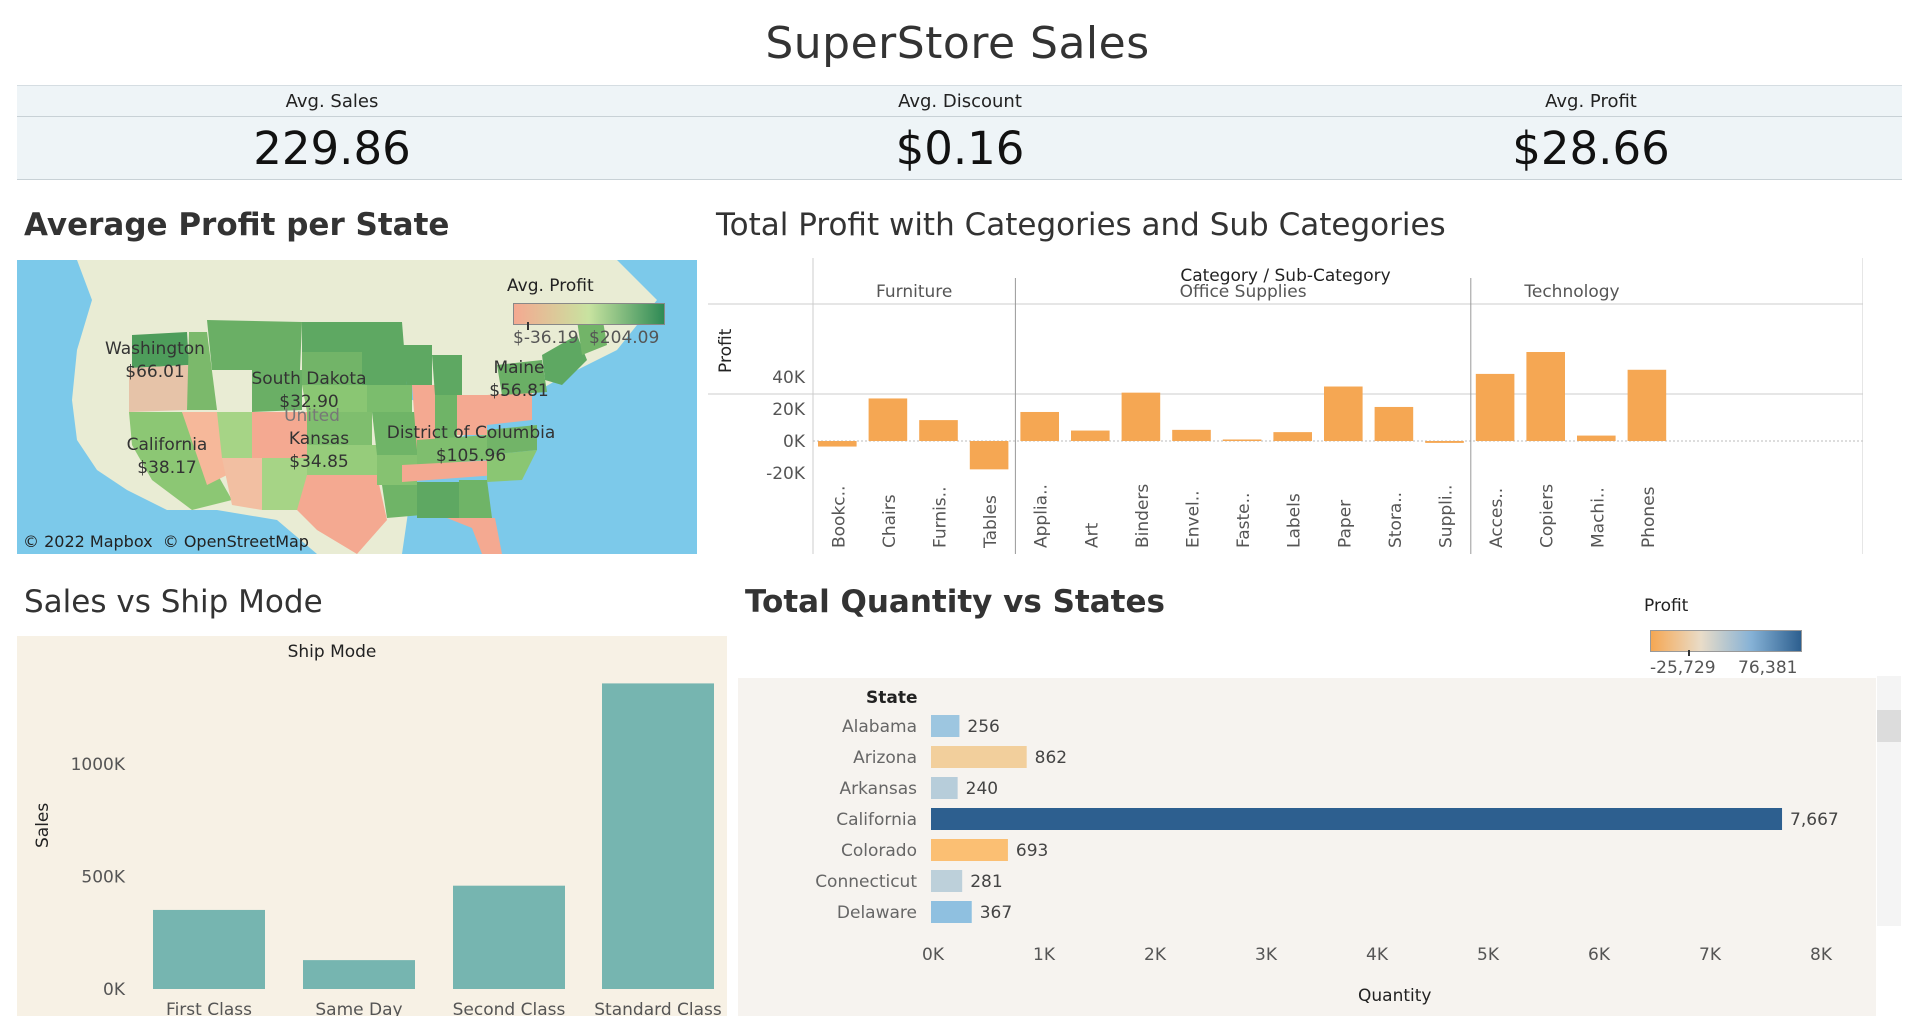  I want to click on map-legend-max: $204.09, so click(624, 338).